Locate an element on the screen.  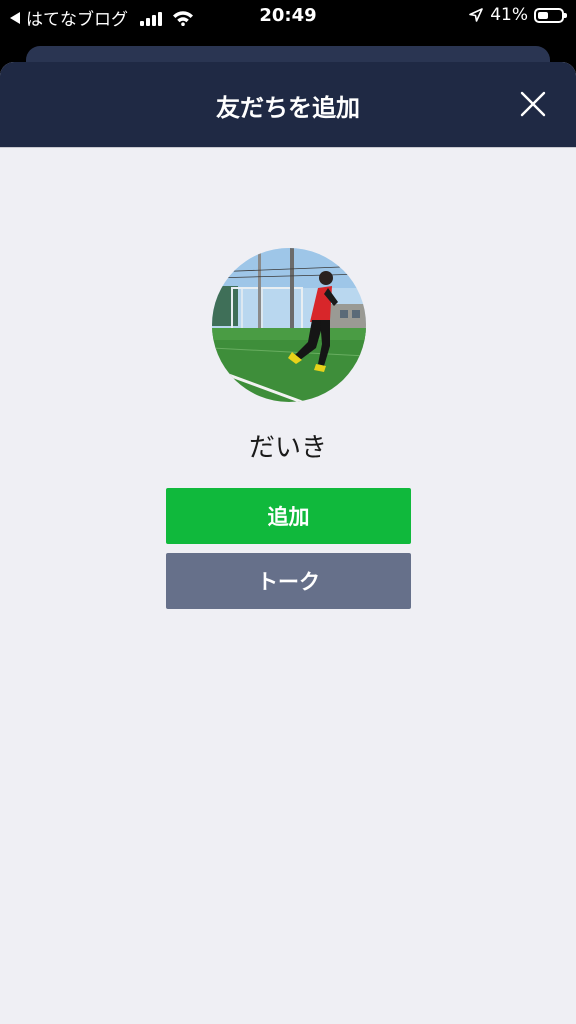
talk-button: トーク is located at coordinates (288, 581).